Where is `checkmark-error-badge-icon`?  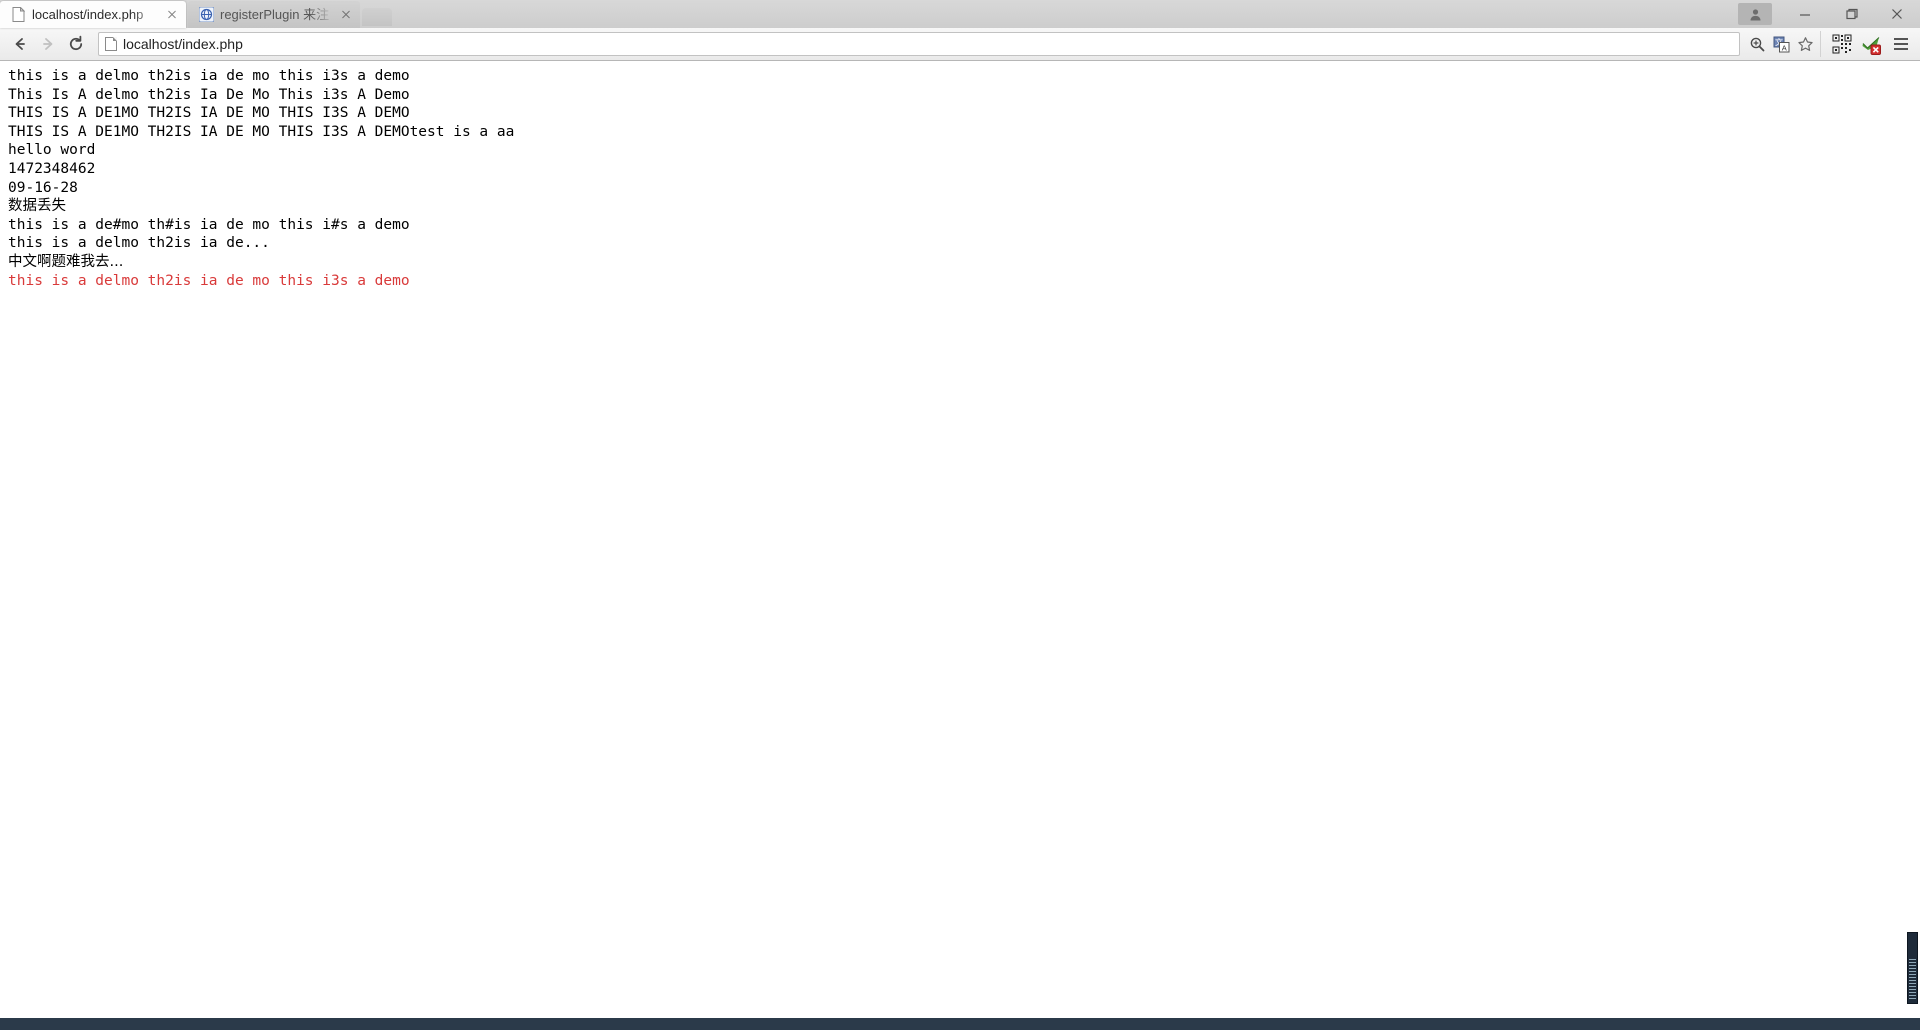
checkmark-error-badge-icon is located at coordinates (1871, 44).